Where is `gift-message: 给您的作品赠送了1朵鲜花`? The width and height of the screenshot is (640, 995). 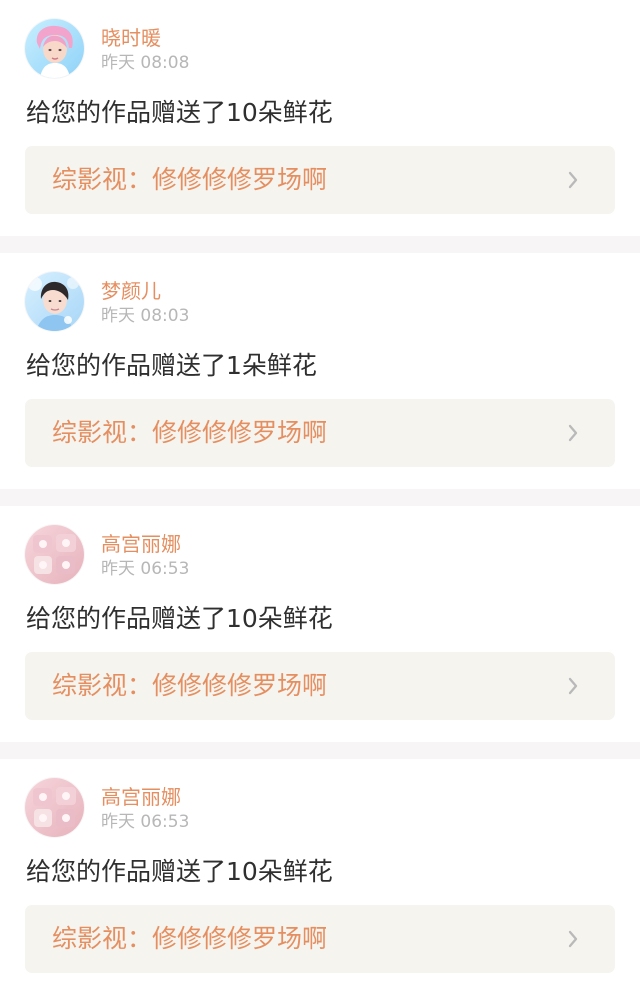 gift-message: 给您的作品赠送了1朵鲜花 is located at coordinates (171, 365).